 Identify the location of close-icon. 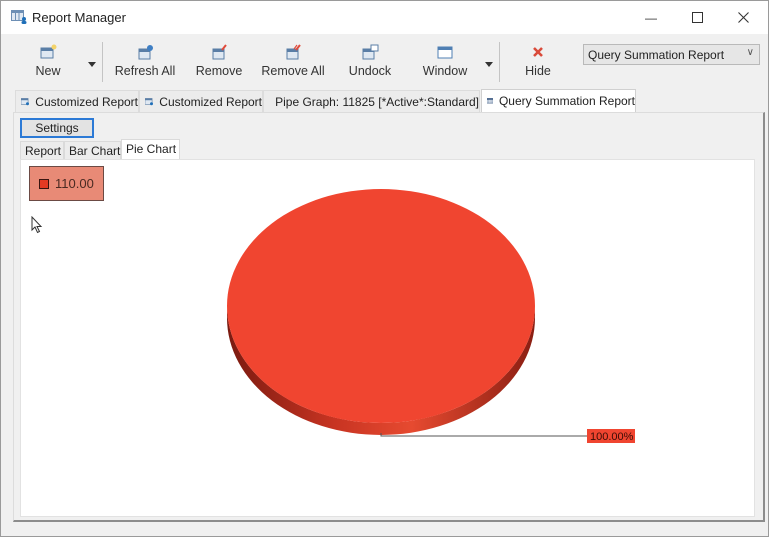
(743, 17).